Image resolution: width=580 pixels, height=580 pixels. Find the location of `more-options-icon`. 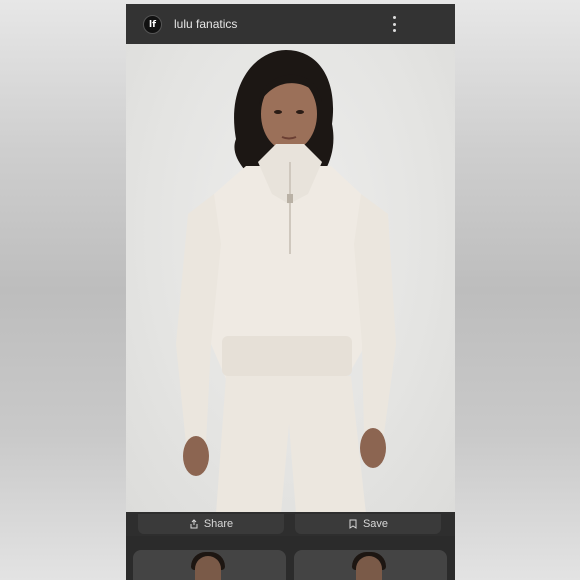

more-options-icon is located at coordinates (394, 24).